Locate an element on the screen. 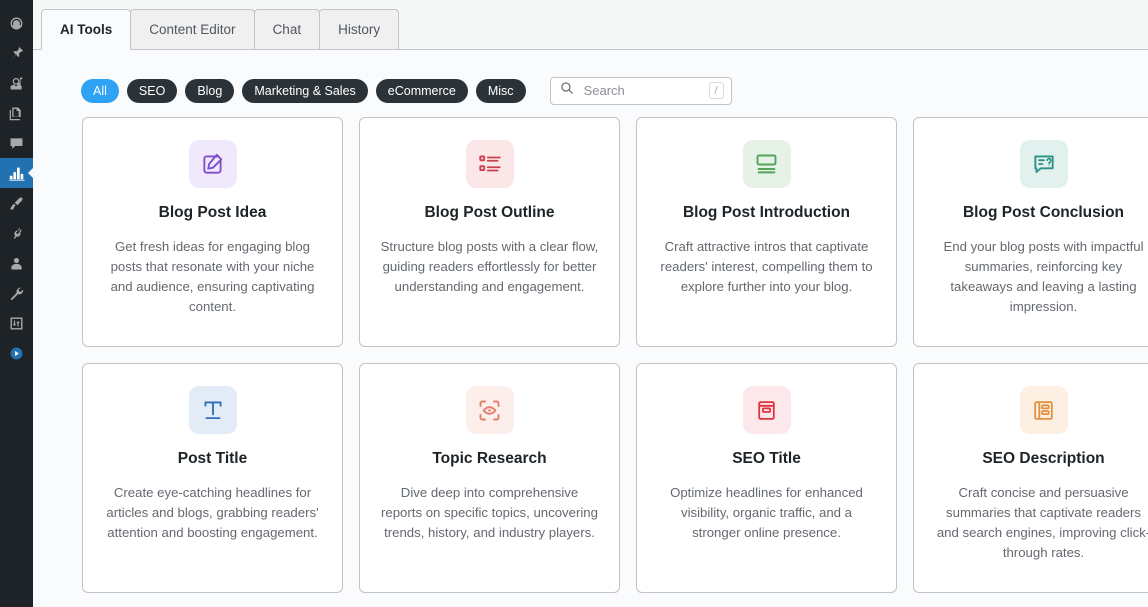 This screenshot has width=1148, height=607. search-shortcut-badge: / is located at coordinates (716, 90).